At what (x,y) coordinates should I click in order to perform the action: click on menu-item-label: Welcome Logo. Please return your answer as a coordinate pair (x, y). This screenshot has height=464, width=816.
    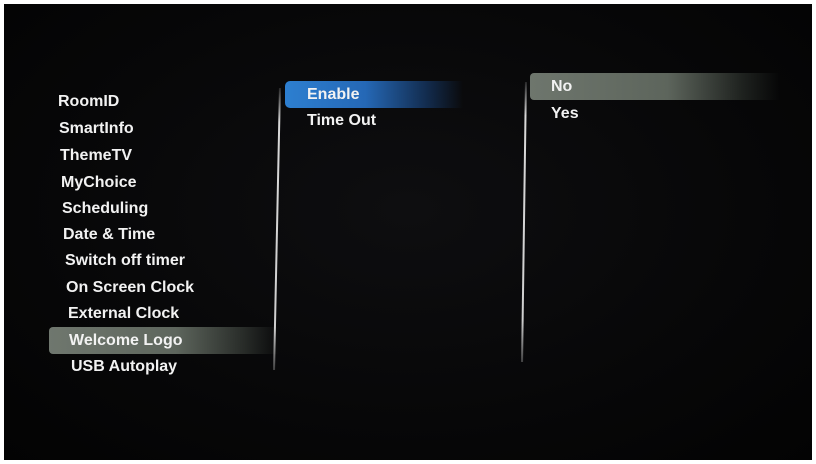
    Looking at the image, I should click on (126, 340).